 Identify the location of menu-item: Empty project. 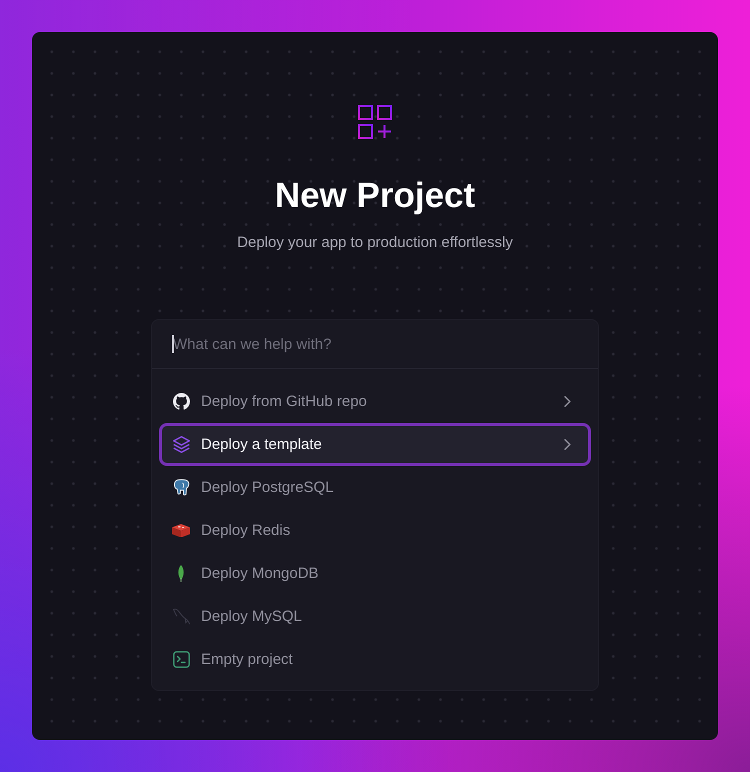
(375, 659).